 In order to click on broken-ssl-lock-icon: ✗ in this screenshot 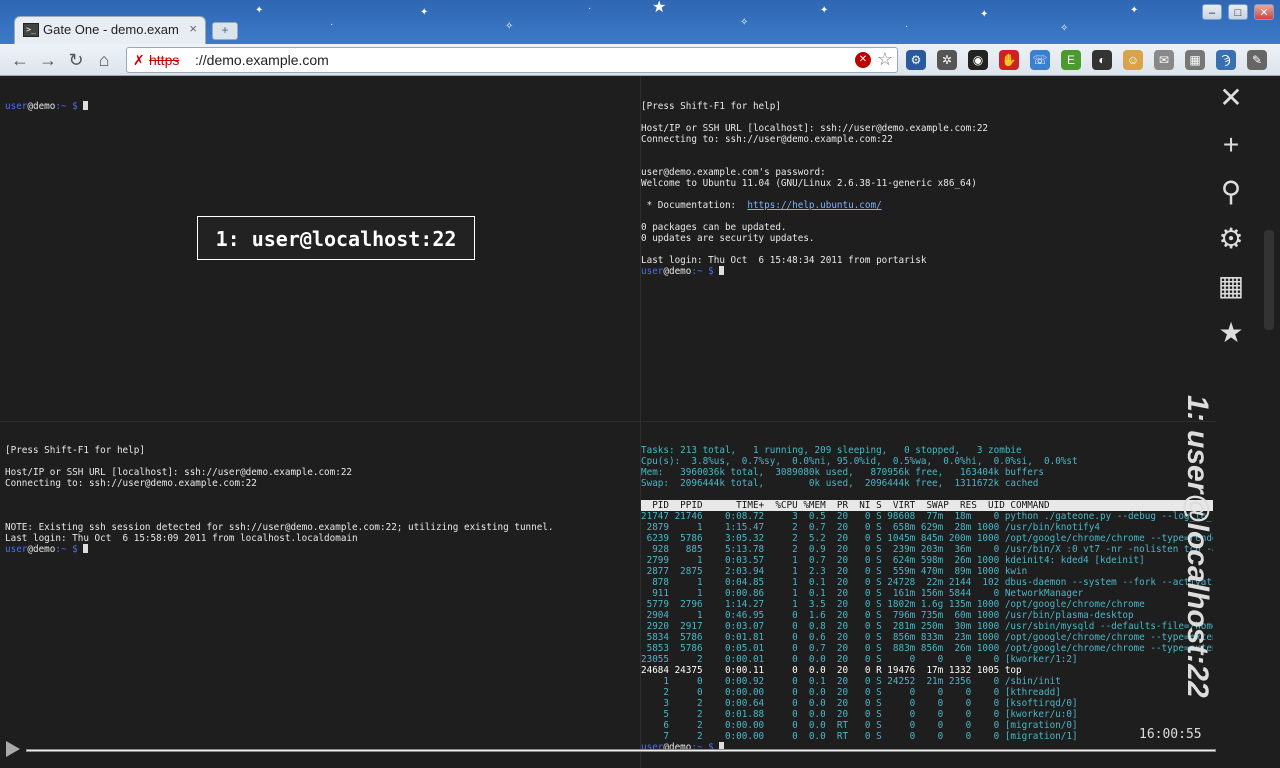, I will do `click(140, 60)`.